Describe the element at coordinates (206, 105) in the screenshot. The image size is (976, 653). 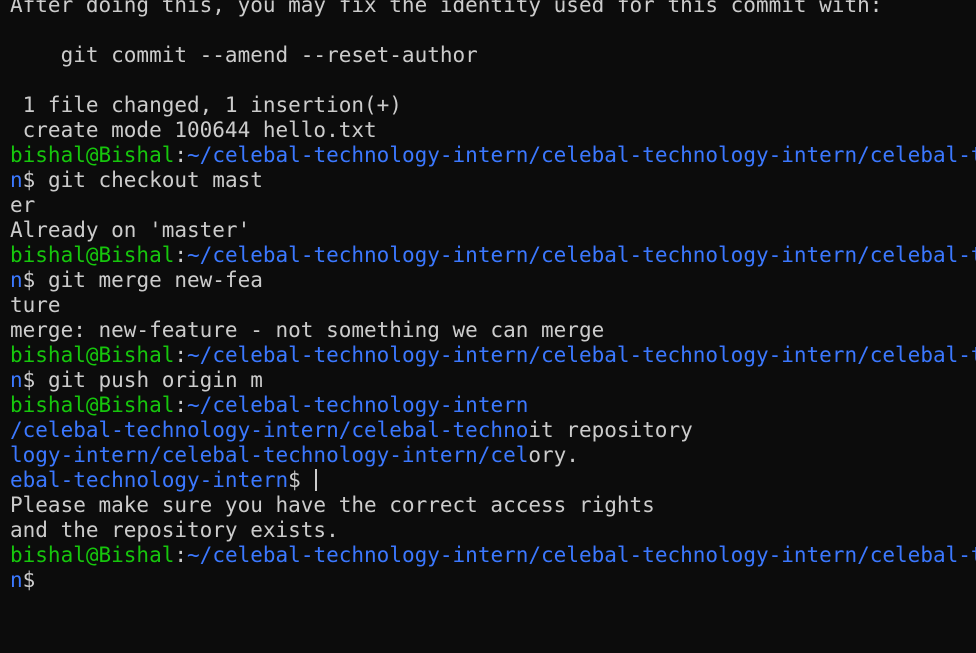
I see `output-text: 1 file changed, 1 insertion(+)` at that location.